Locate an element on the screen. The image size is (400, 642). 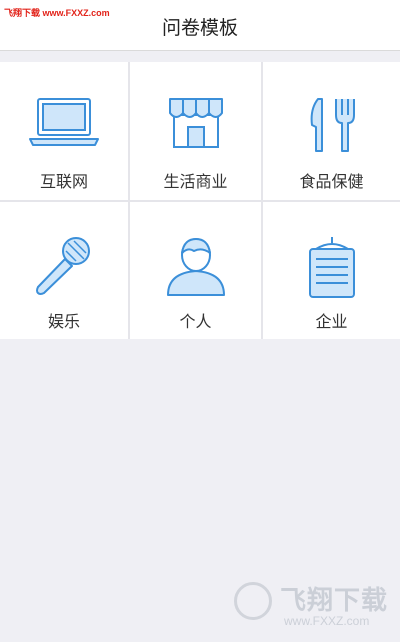
microphone-icon is located at coordinates (63, 266).